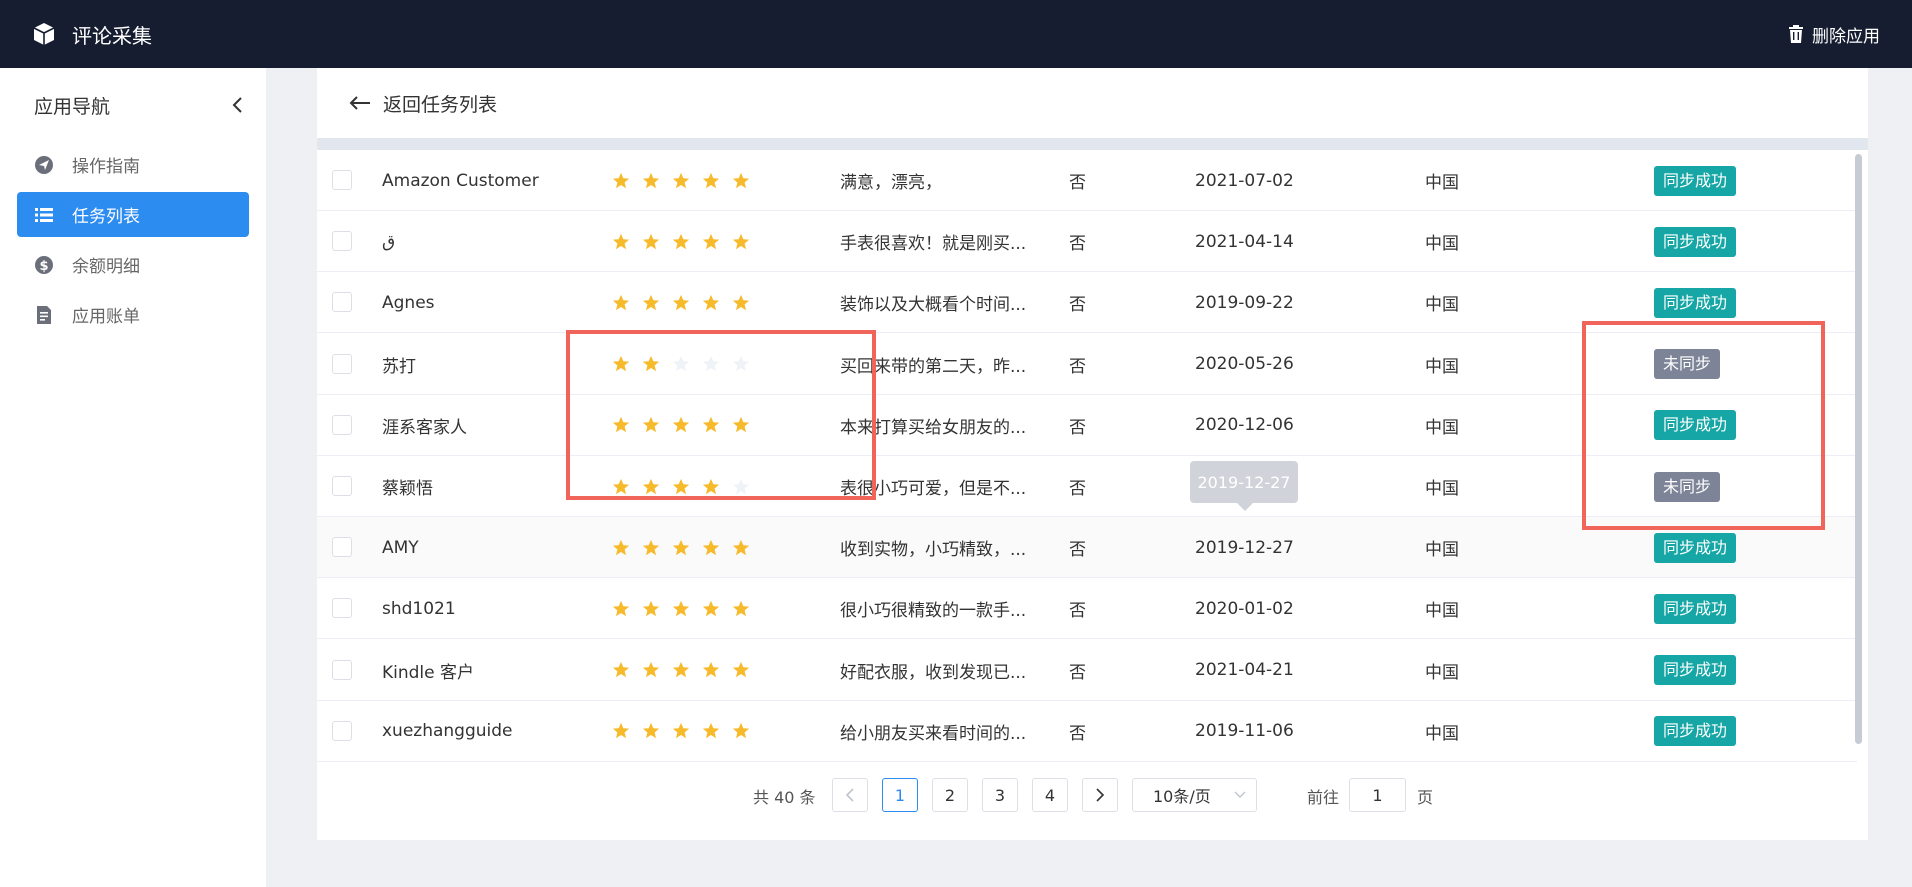 The height and width of the screenshot is (887, 1912). I want to click on page-size-select: 10条/页, so click(1194, 795).